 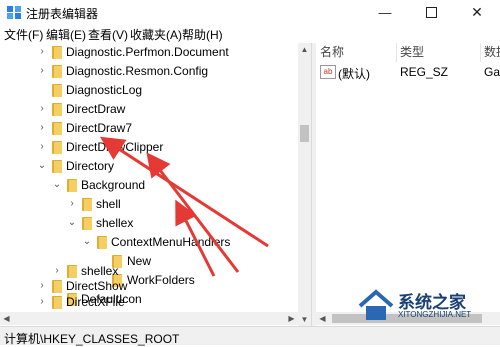 What do you see at coordinates (97, 286) in the screenshot?
I see `tree-item-label: DirectShow` at bounding box center [97, 286].